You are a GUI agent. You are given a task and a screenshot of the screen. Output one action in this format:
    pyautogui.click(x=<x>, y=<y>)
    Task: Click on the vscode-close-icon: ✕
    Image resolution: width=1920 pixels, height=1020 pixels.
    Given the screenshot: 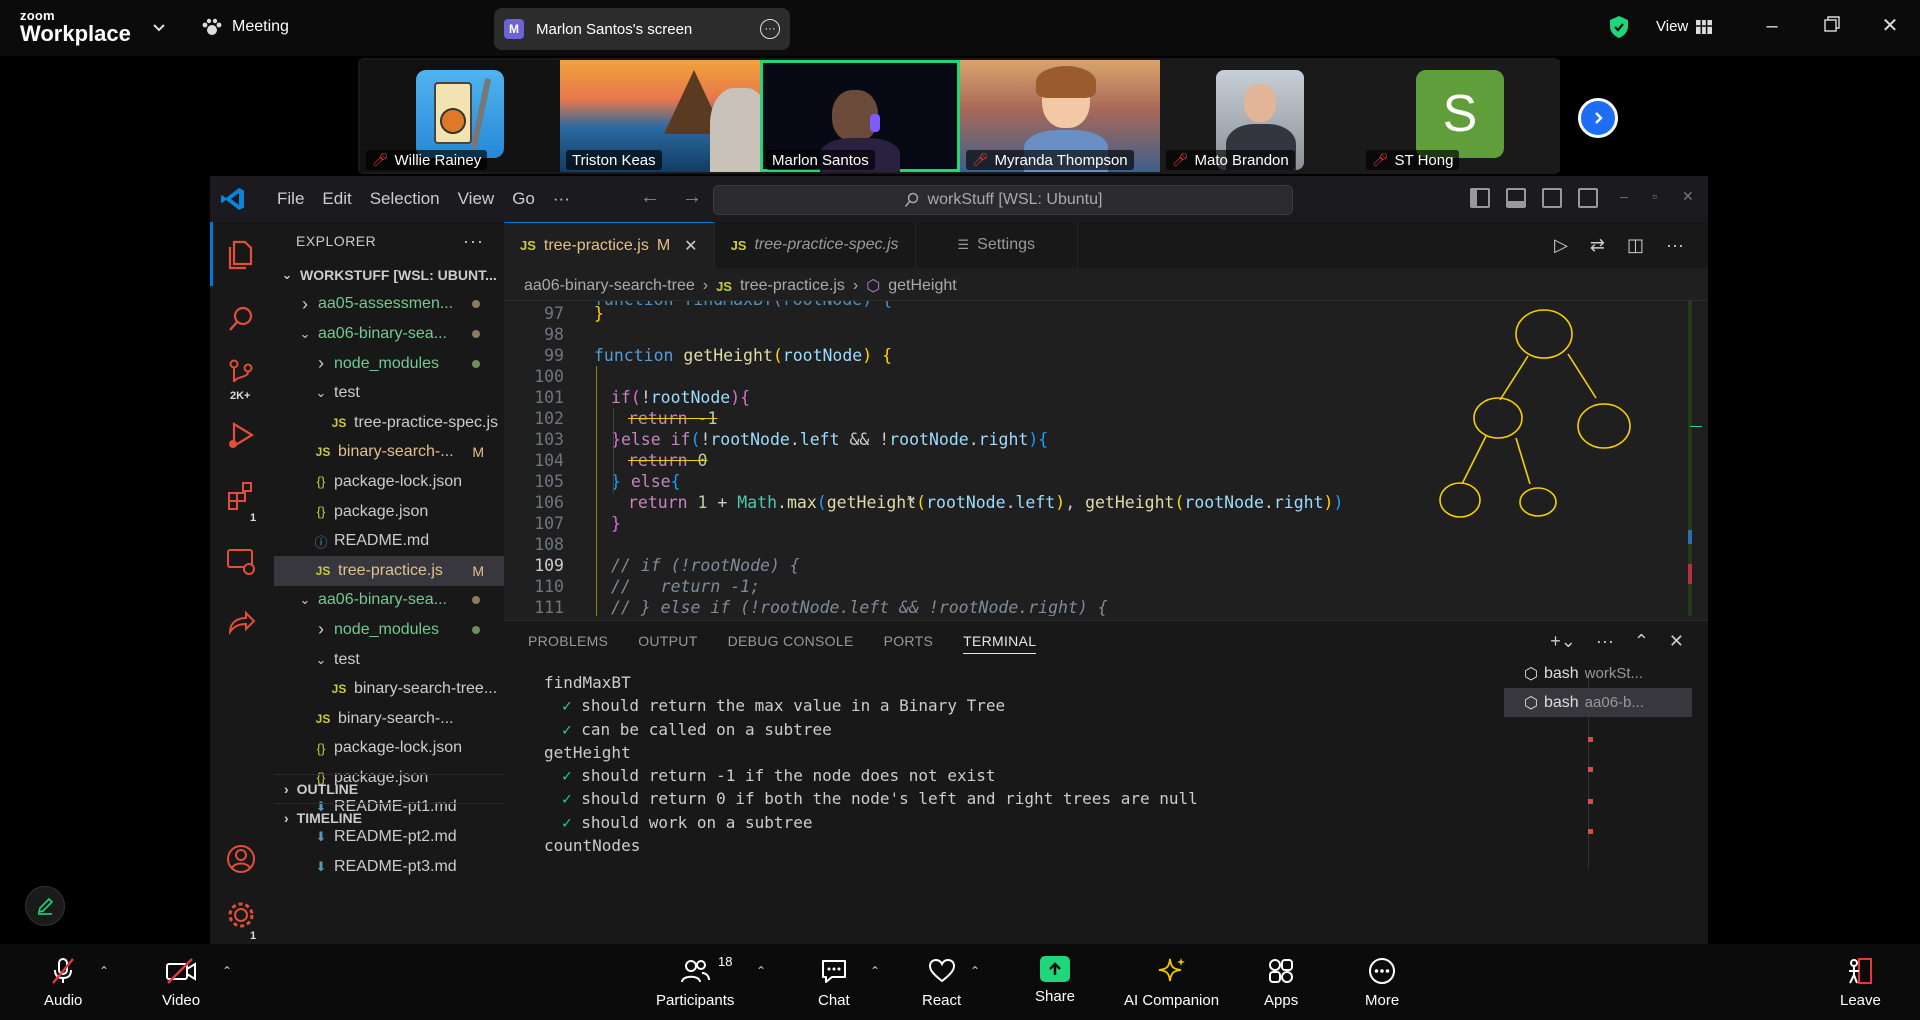 What is the action you would take?
    pyautogui.click(x=1688, y=196)
    